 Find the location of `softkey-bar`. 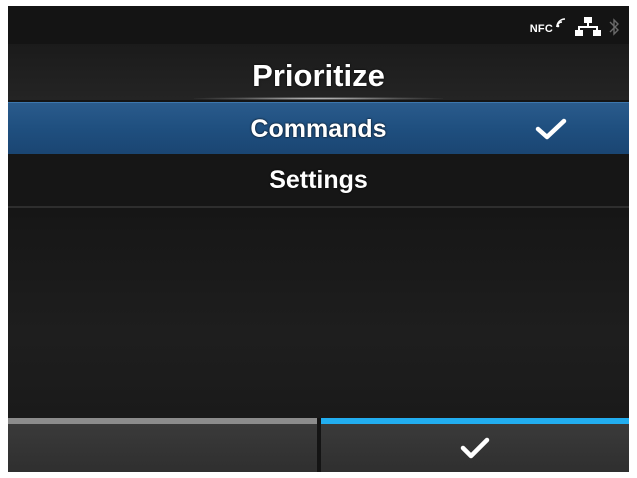

softkey-bar is located at coordinates (318, 445).